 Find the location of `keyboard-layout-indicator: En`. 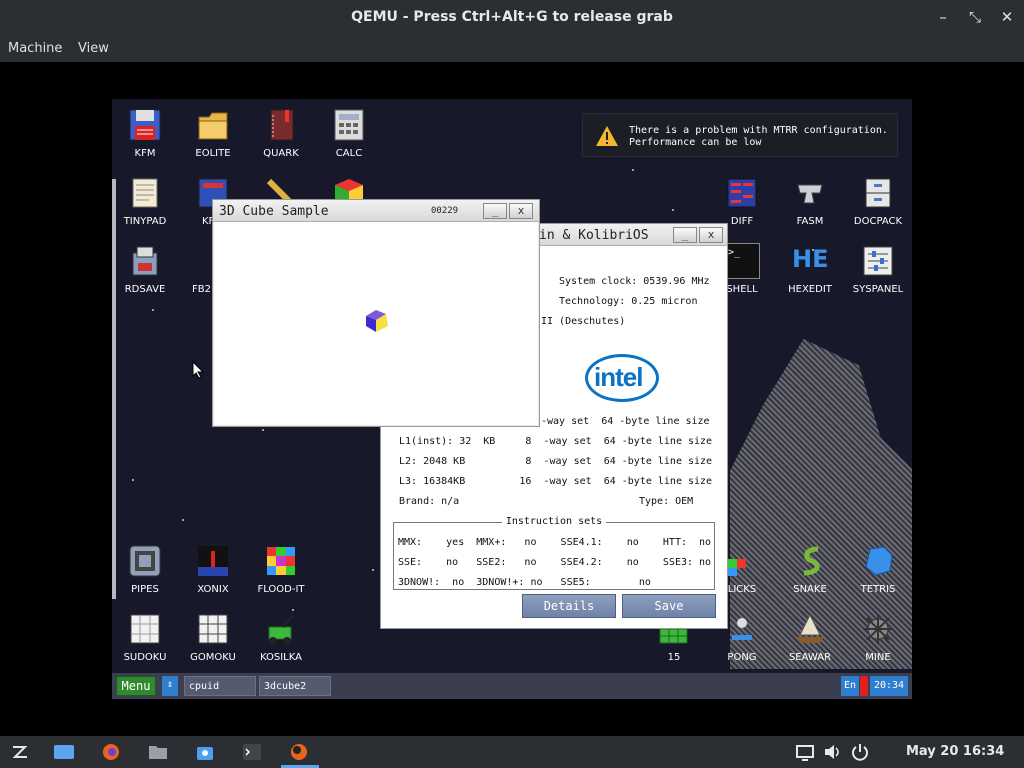

keyboard-layout-indicator: En is located at coordinates (850, 686).